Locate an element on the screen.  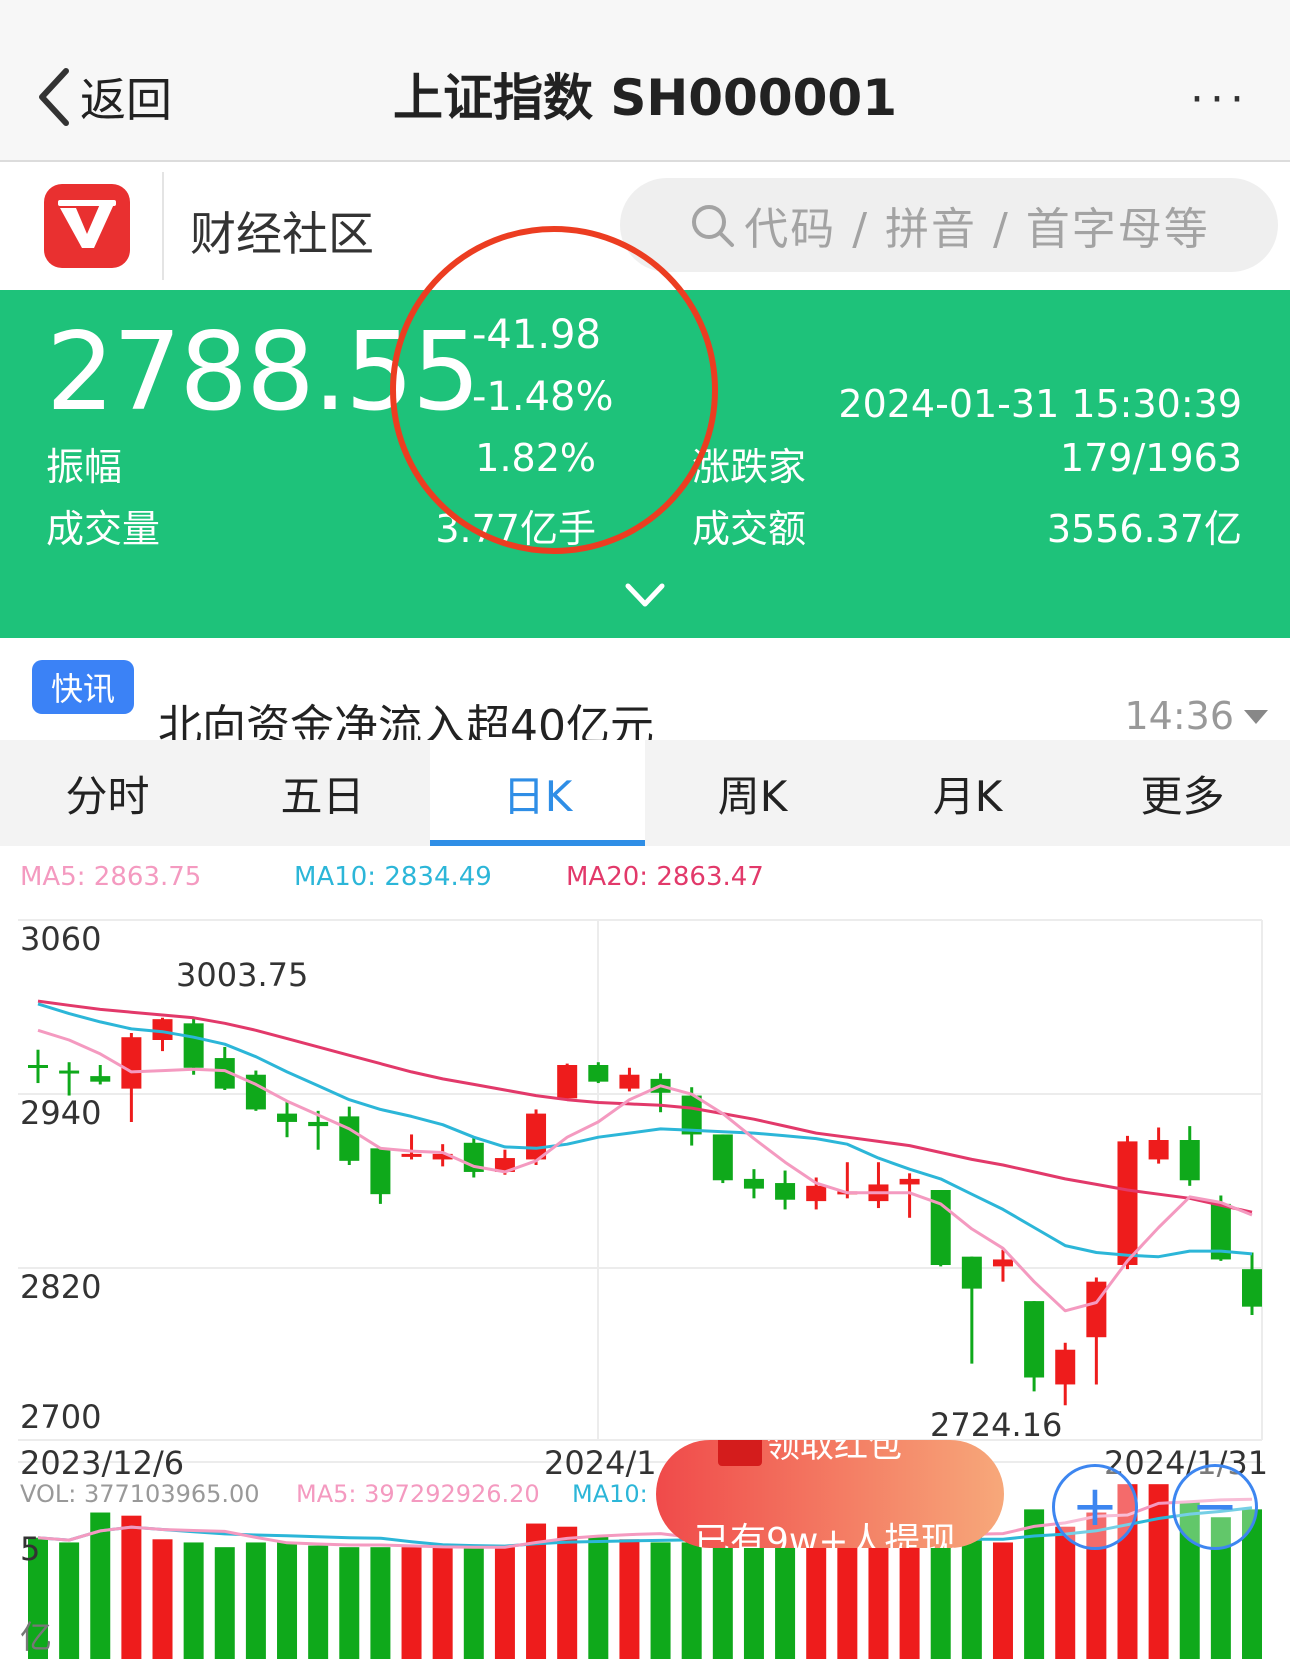
app-logo-icon is located at coordinates (87, 226).